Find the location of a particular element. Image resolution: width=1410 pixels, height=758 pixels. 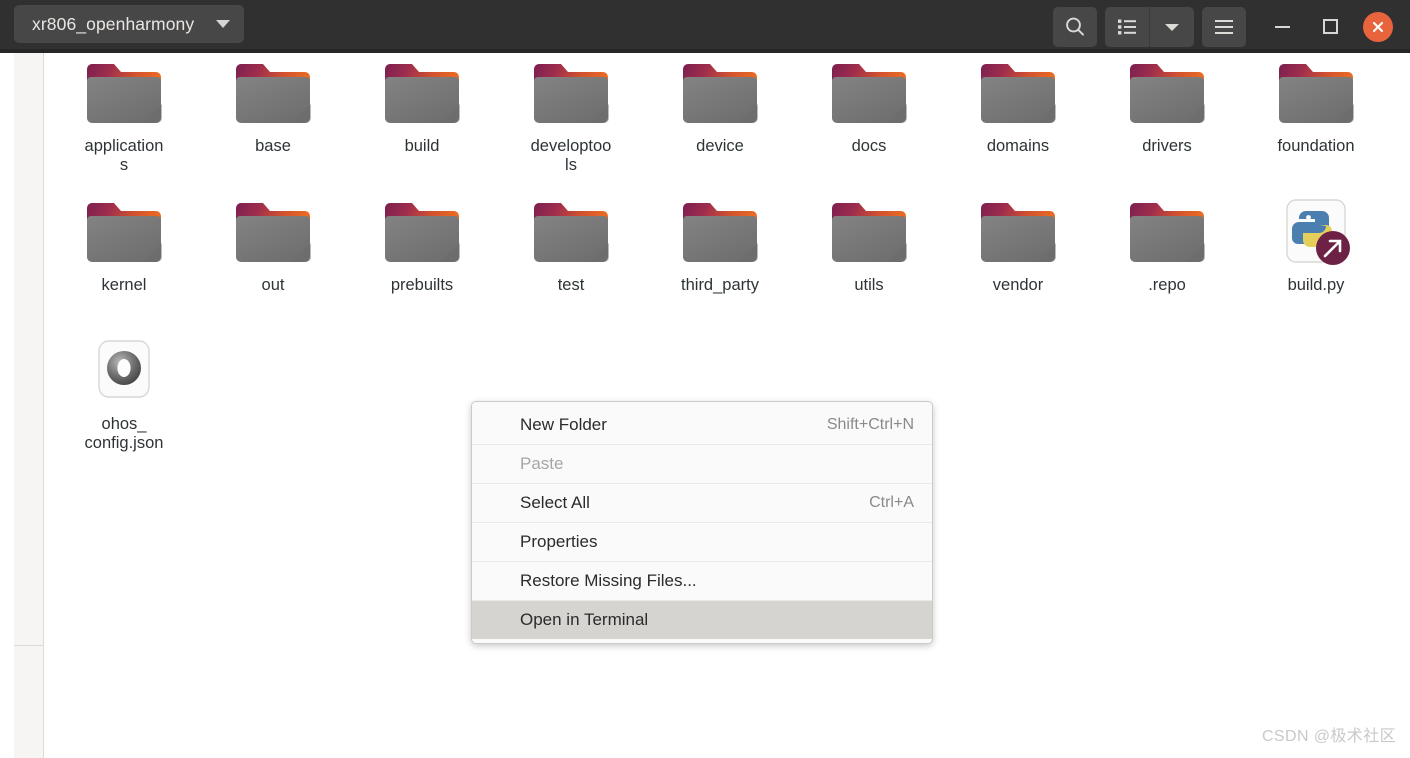

file-icon-label: .repo is located at coordinates (1167, 285).